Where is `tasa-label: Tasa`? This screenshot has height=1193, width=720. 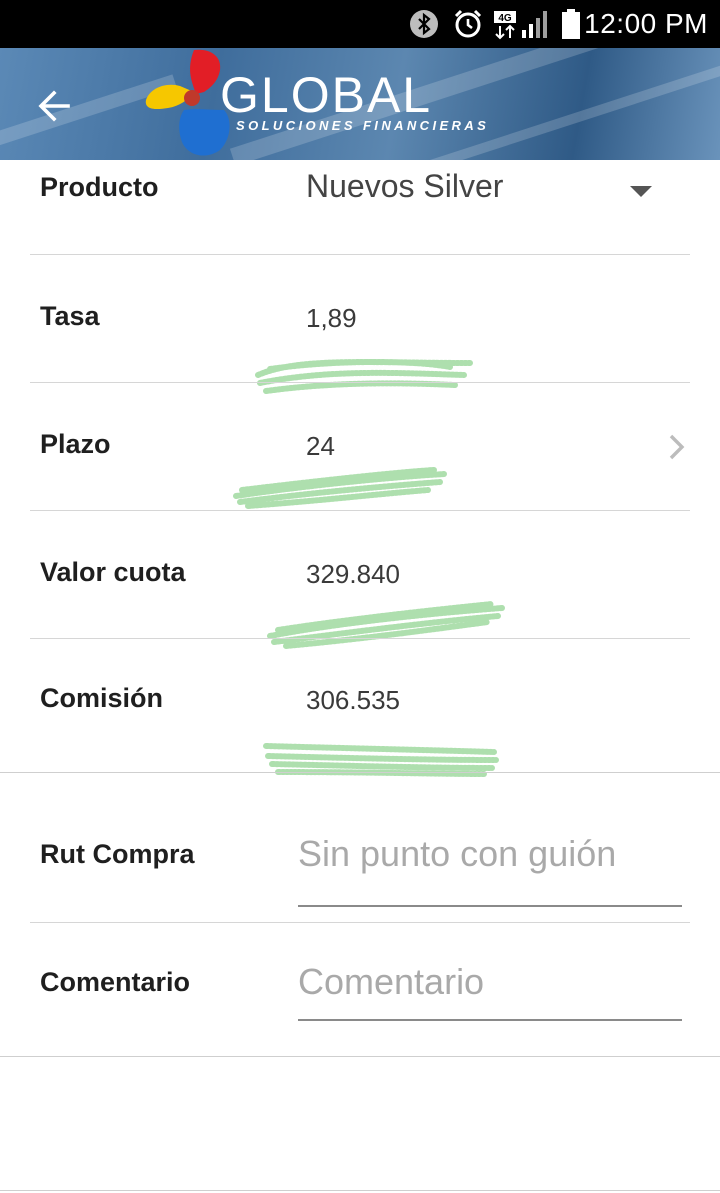 tasa-label: Tasa is located at coordinates (70, 316).